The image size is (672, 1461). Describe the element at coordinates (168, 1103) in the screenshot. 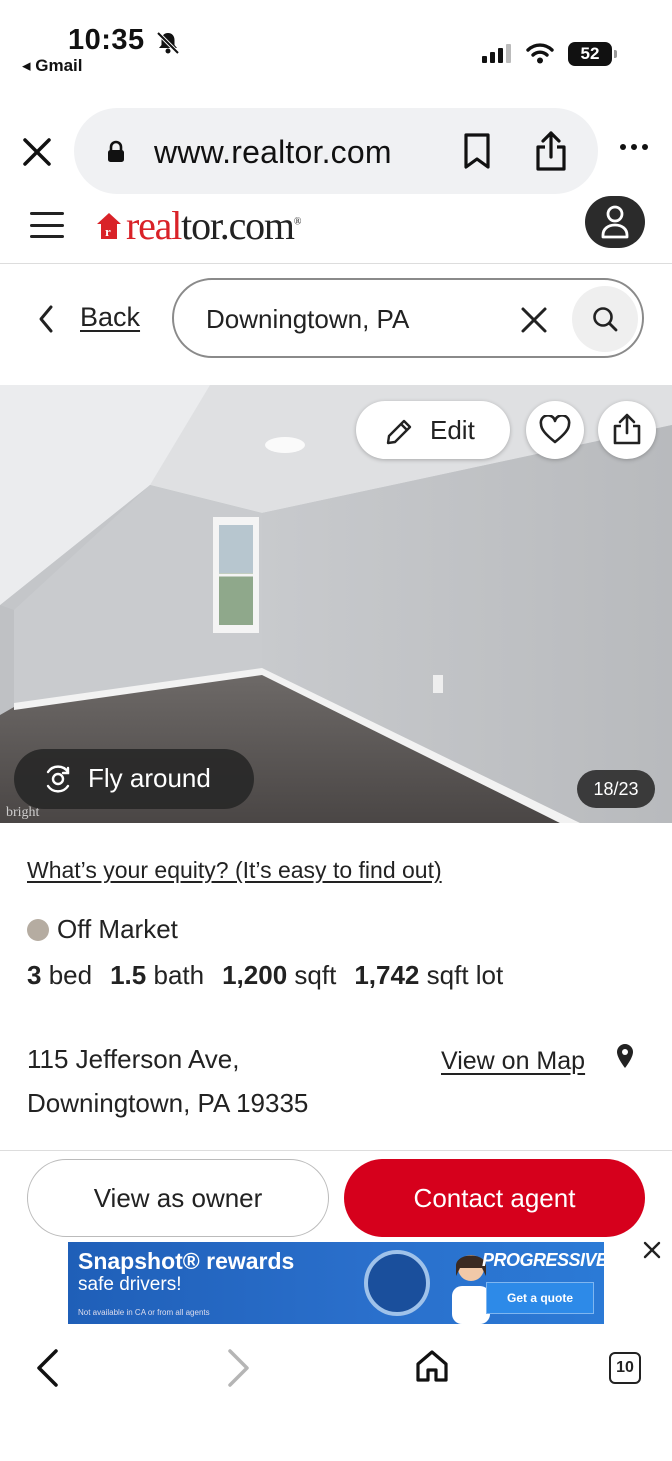

I see `address-line-2: Downingtown, PA 19335` at that location.